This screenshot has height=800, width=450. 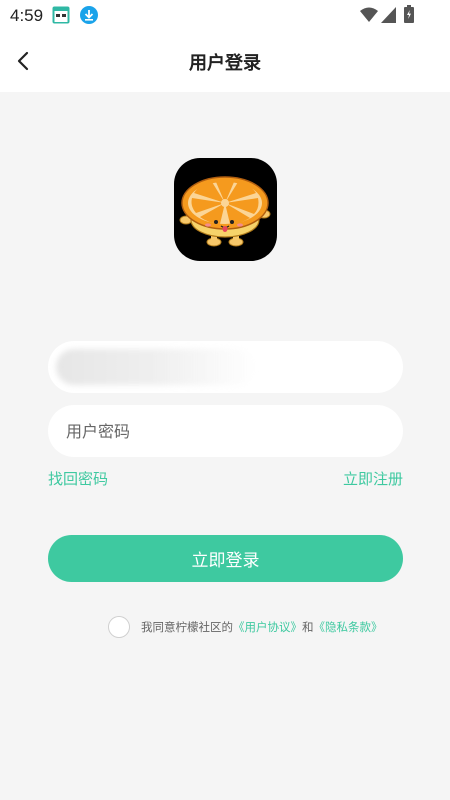 I want to click on agree-checkbox, so click(x=119, y=627).